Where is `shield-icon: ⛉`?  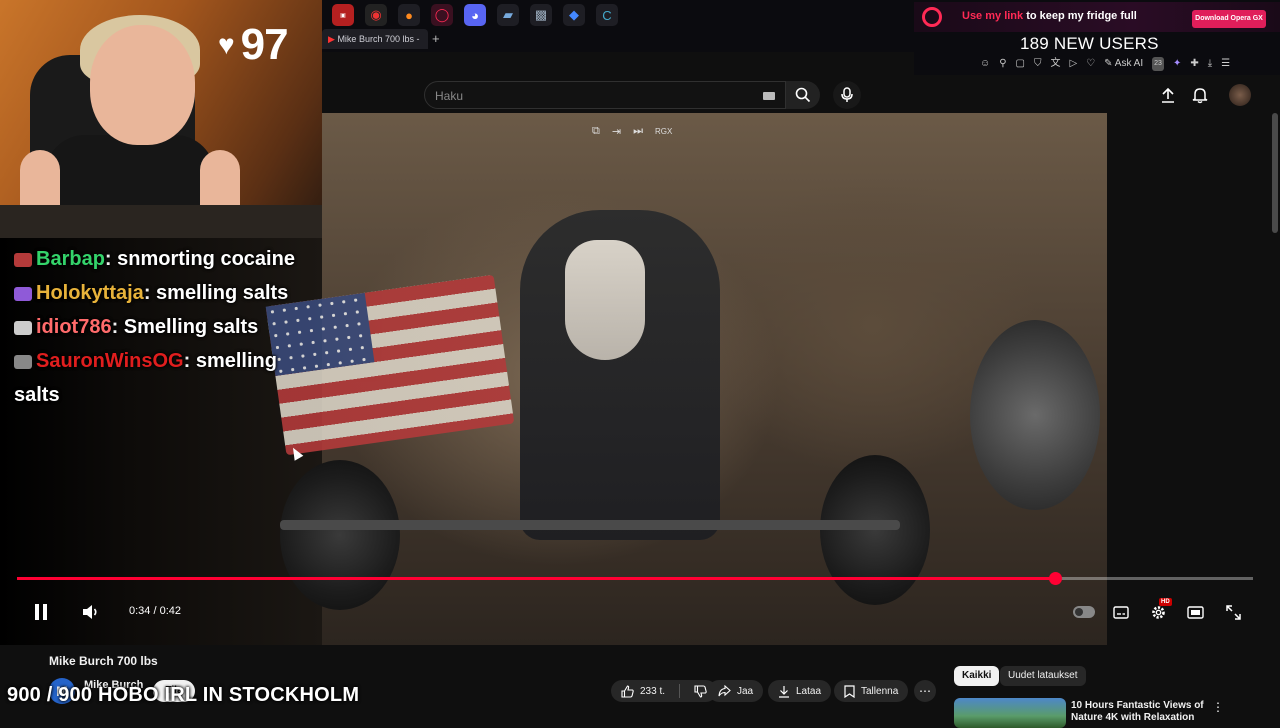 shield-icon: ⛉ is located at coordinates (1038, 64).